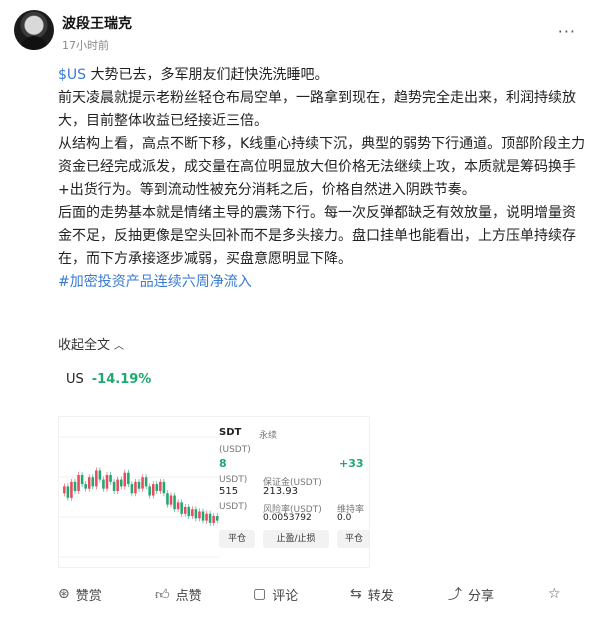  What do you see at coordinates (235, 450) in the screenshot?
I see `unit-label: (USDT)` at bounding box center [235, 450].